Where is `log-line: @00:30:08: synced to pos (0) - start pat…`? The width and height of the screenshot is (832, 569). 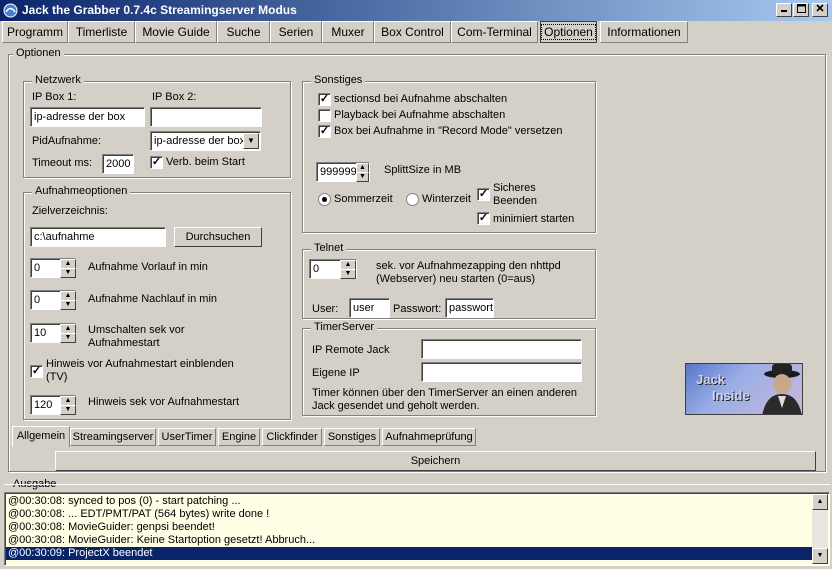 log-line: @00:30:08: synced to pos (0) - start pat… is located at coordinates (124, 501).